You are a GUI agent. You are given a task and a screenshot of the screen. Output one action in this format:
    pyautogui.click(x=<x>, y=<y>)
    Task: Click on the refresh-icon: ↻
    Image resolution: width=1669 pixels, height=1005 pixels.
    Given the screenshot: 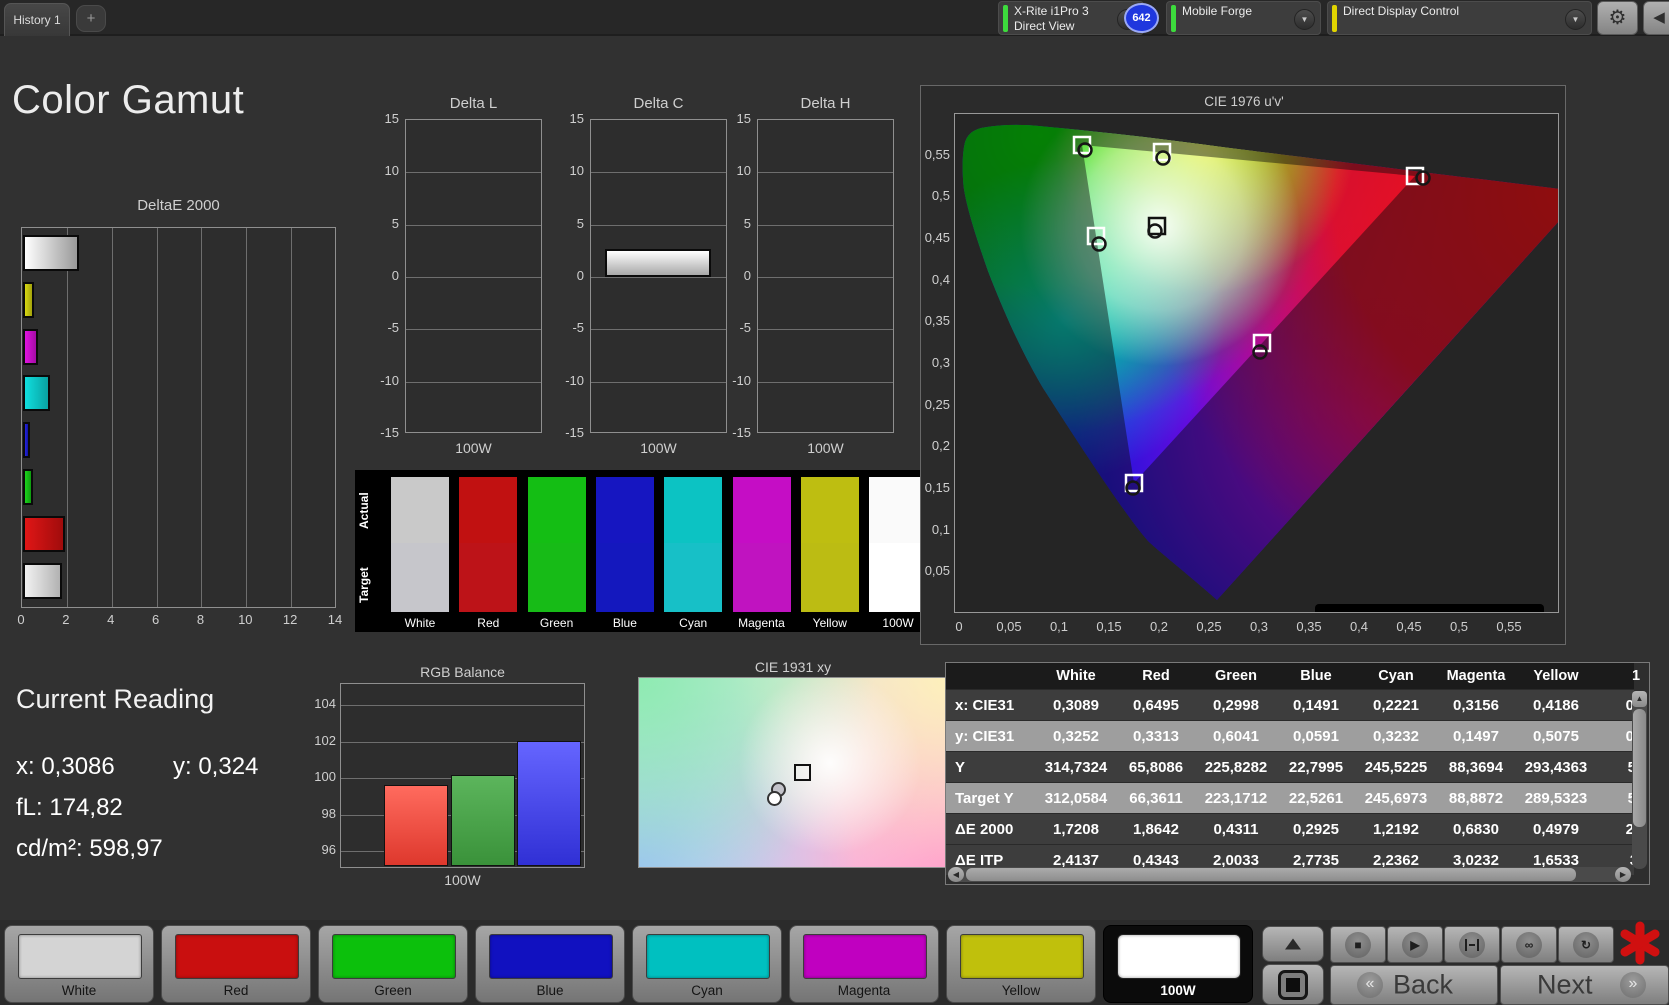 What is the action you would take?
    pyautogui.click(x=1586, y=944)
    